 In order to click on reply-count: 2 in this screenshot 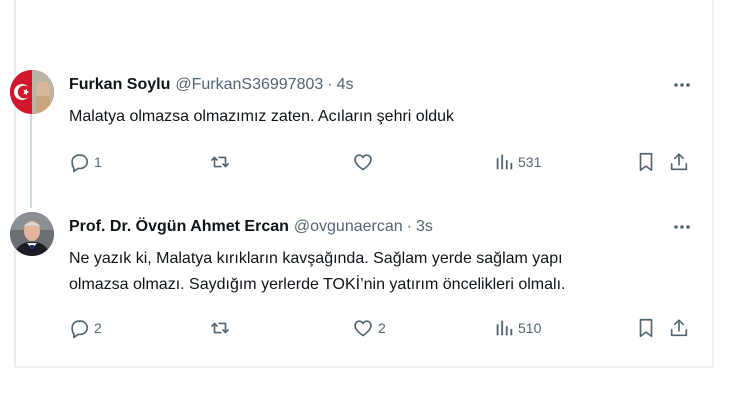, I will do `click(98, 328)`.